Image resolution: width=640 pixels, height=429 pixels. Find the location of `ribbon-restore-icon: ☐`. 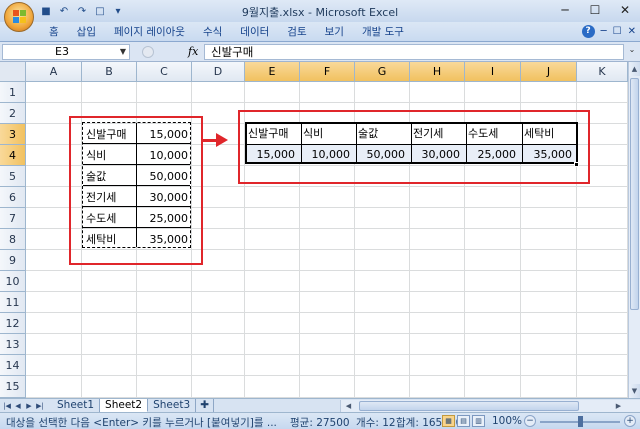

ribbon-restore-icon: ☐ is located at coordinates (617, 31).